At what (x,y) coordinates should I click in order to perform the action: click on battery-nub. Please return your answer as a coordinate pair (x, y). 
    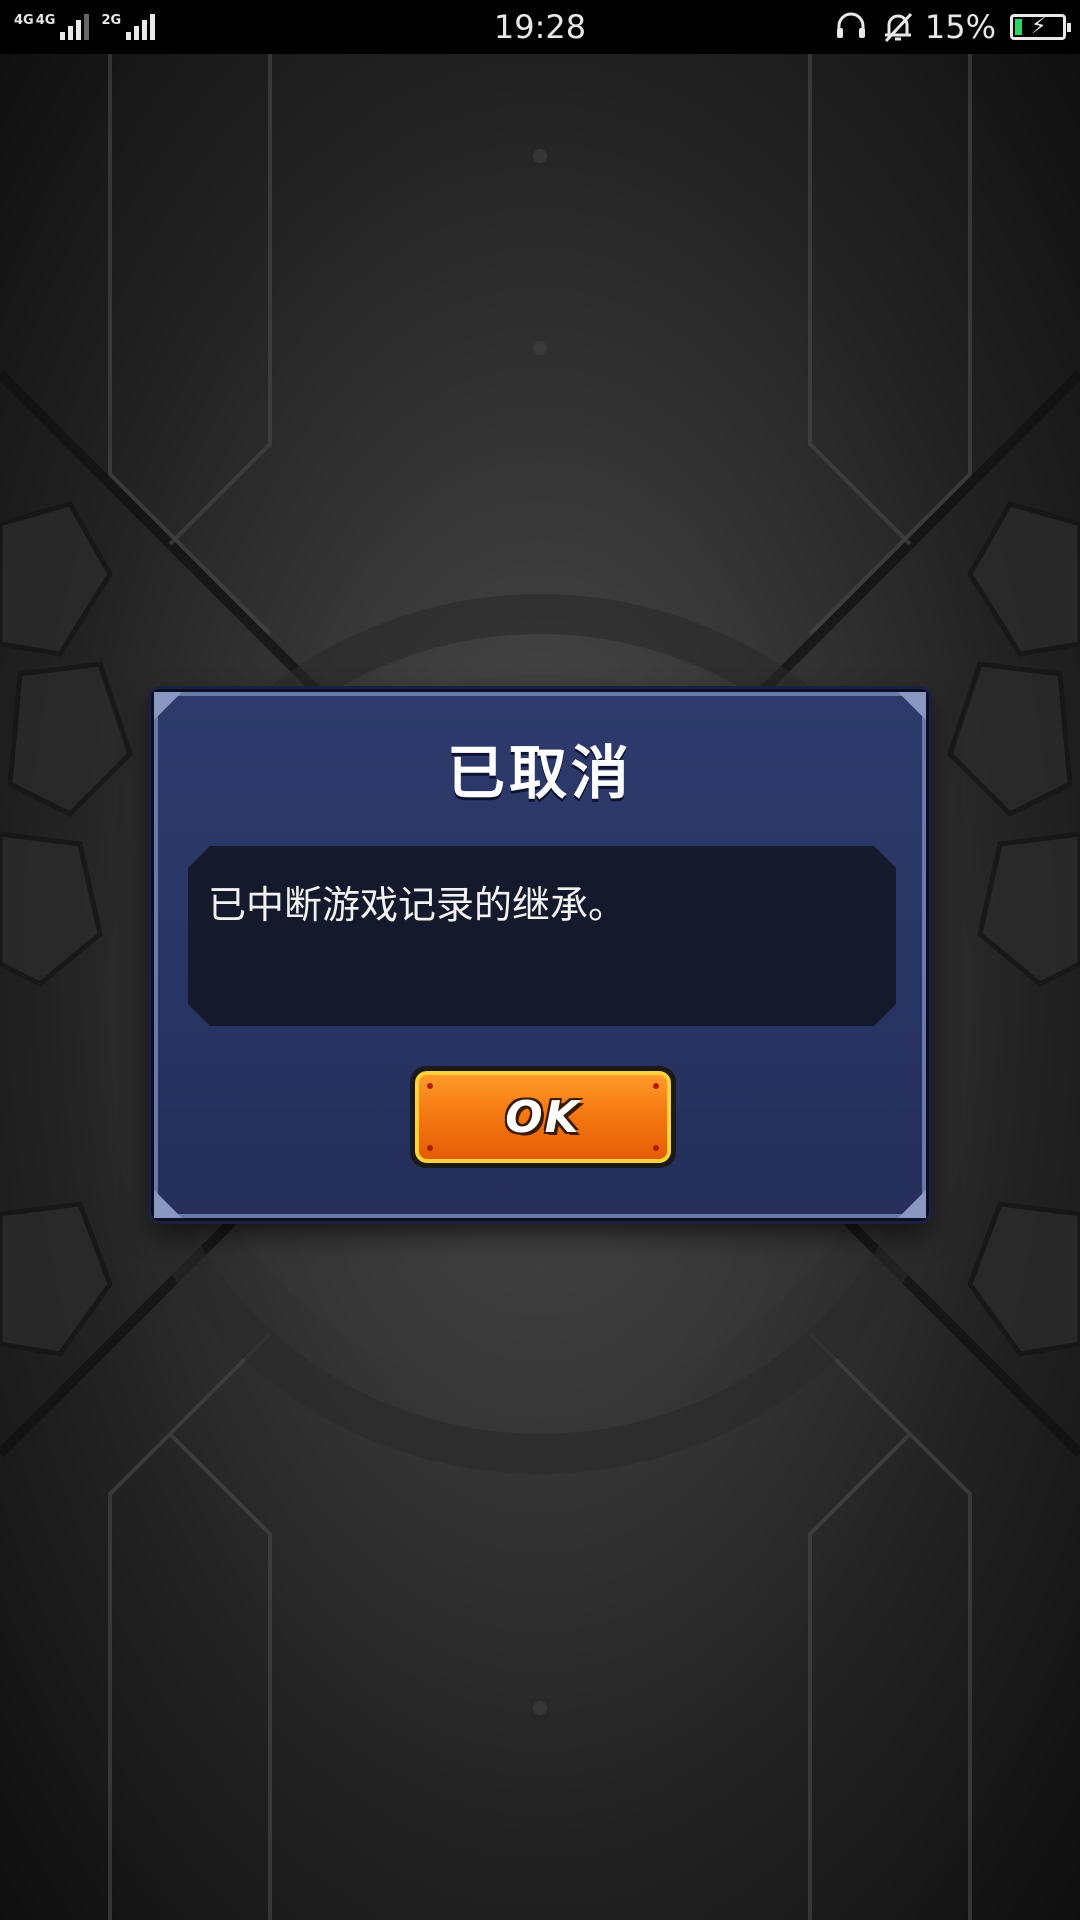
    Looking at the image, I should click on (1069, 27).